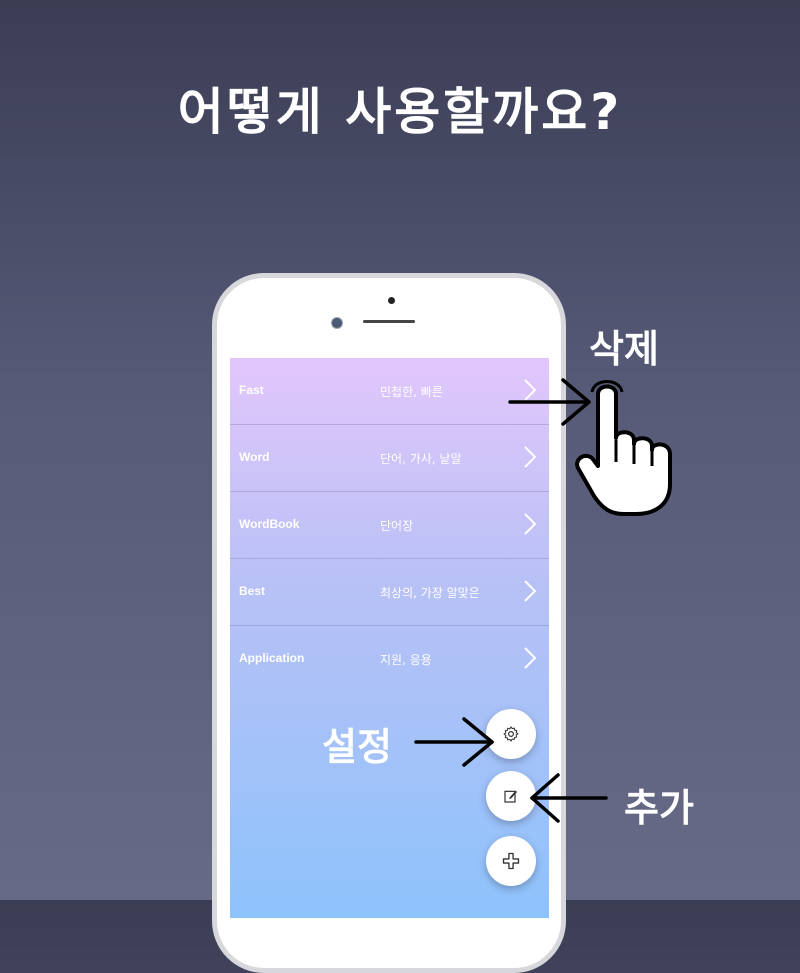 Image resolution: width=800 pixels, height=973 pixels. I want to click on add-annotation: 추가, so click(659, 808).